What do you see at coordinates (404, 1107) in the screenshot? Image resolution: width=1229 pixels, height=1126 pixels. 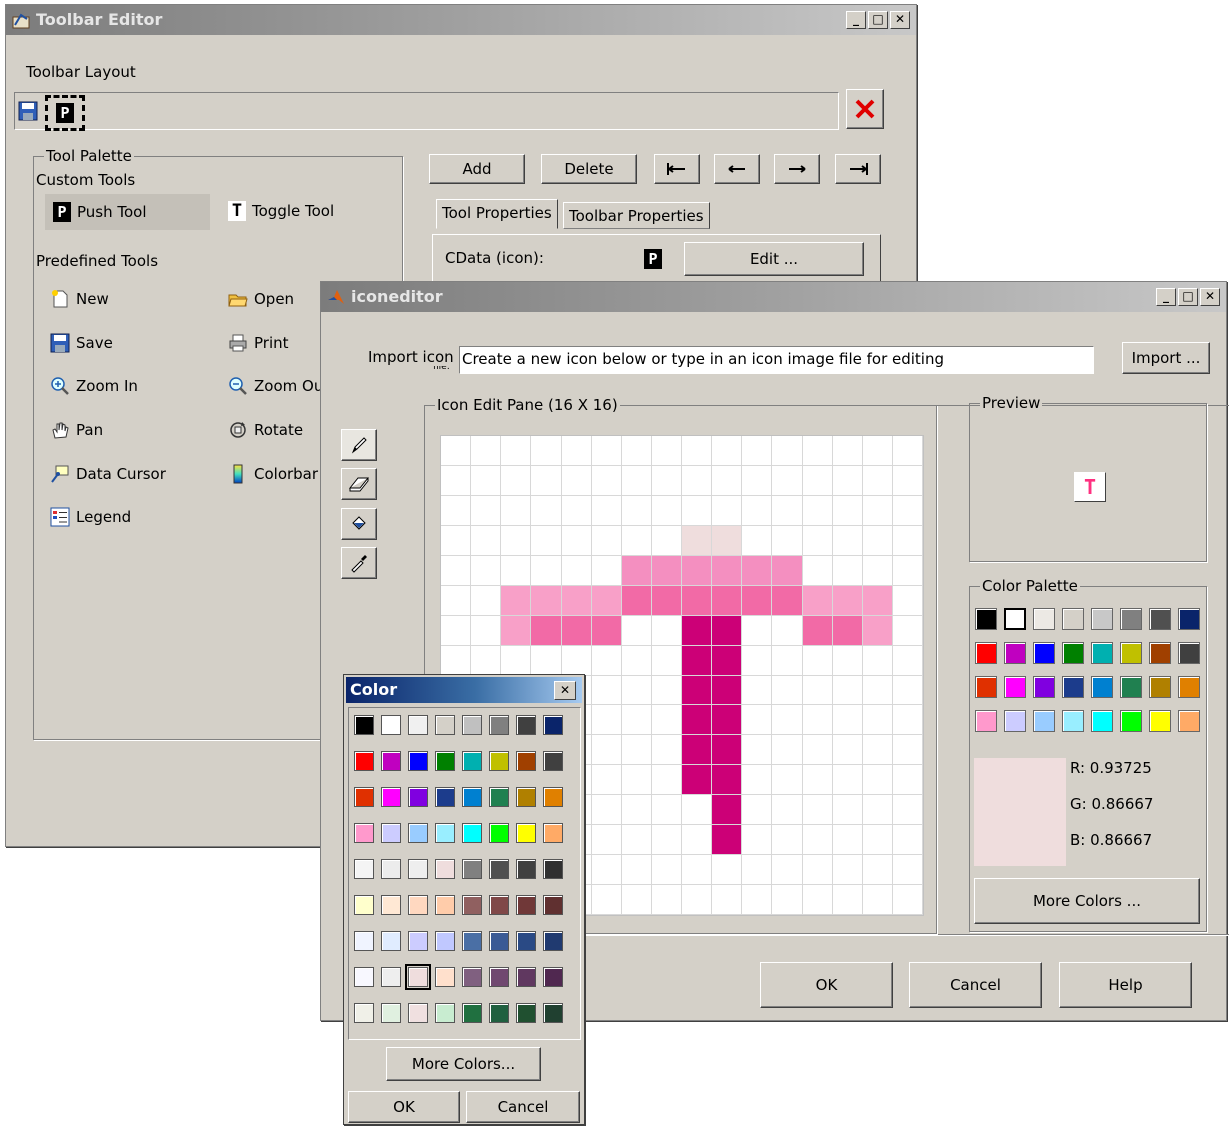 I see `popup-ok-button: OK` at bounding box center [404, 1107].